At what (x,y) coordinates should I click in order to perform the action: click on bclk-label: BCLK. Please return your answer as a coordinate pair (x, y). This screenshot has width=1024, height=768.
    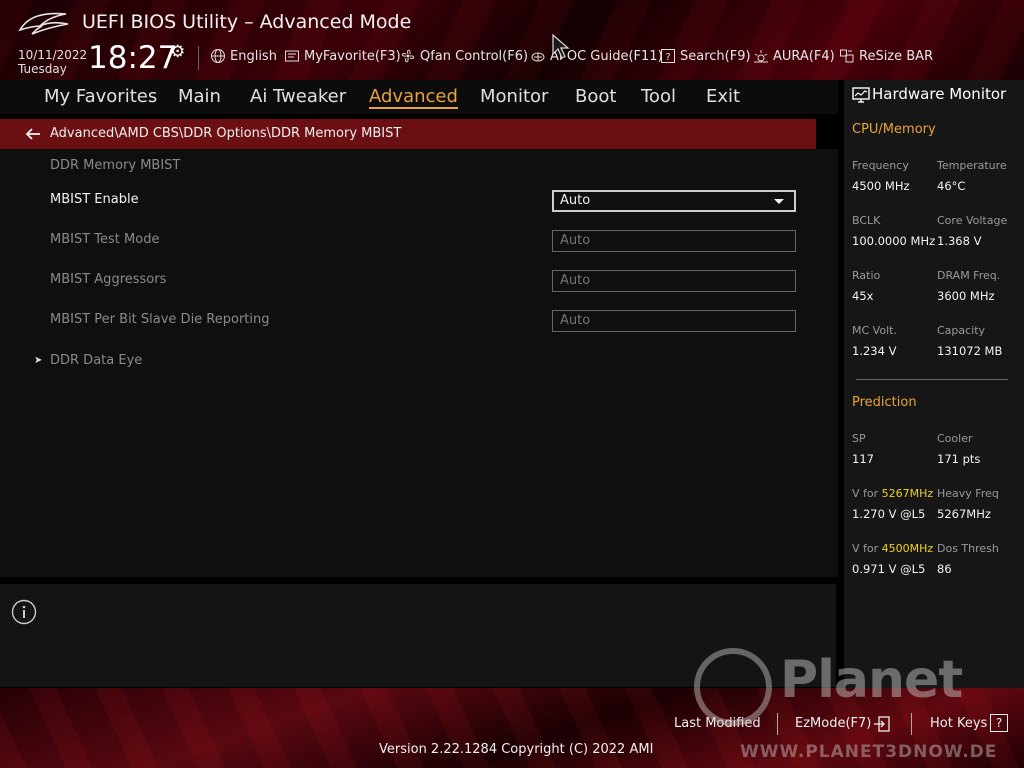
    Looking at the image, I should click on (866, 220).